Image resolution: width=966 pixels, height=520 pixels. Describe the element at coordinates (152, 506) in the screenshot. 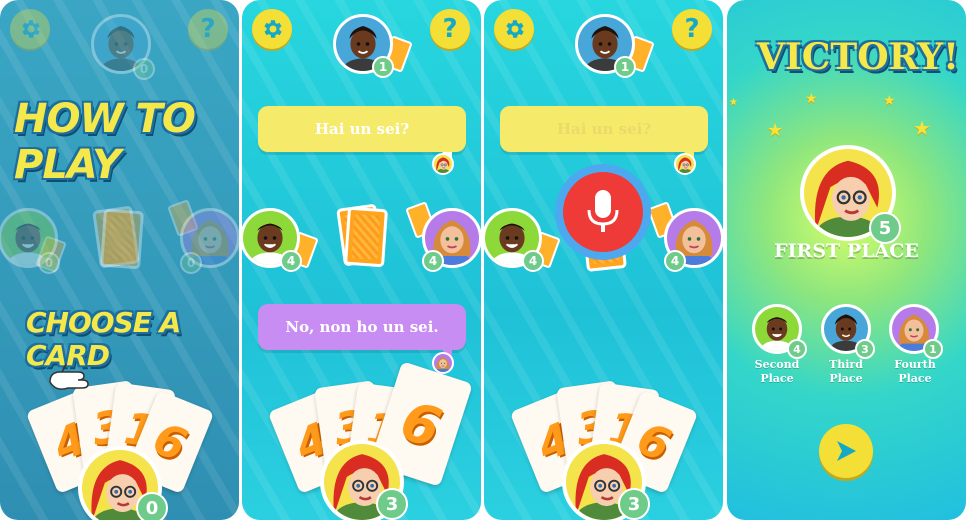

I see `player-count: 0` at that location.